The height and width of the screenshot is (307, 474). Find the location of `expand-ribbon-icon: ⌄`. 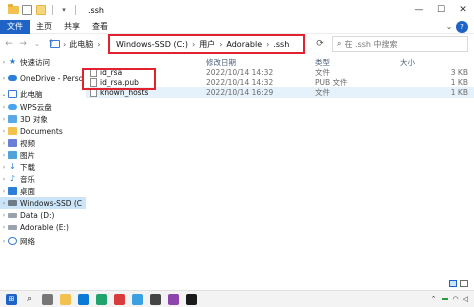

expand-ribbon-icon: ⌄ is located at coordinates (449, 27).